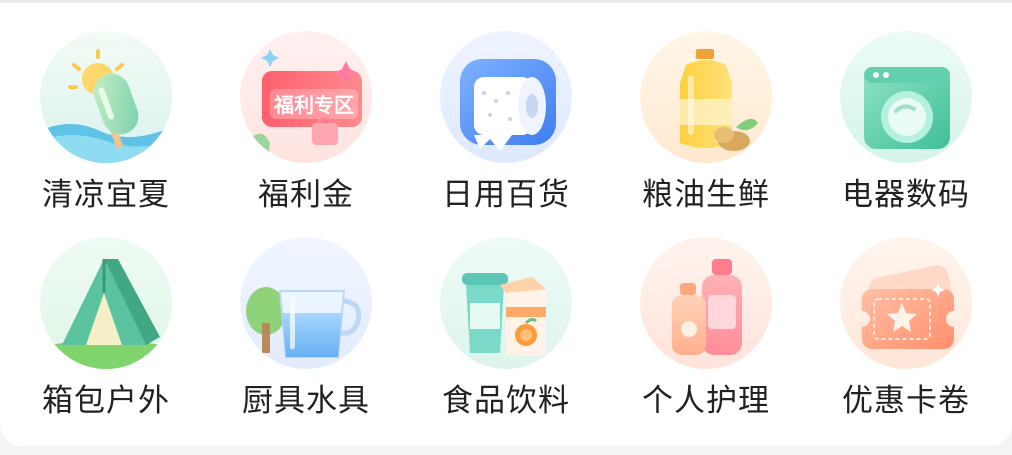 This screenshot has height=455, width=1012. I want to click on category-label: 箱包户外, so click(106, 401).